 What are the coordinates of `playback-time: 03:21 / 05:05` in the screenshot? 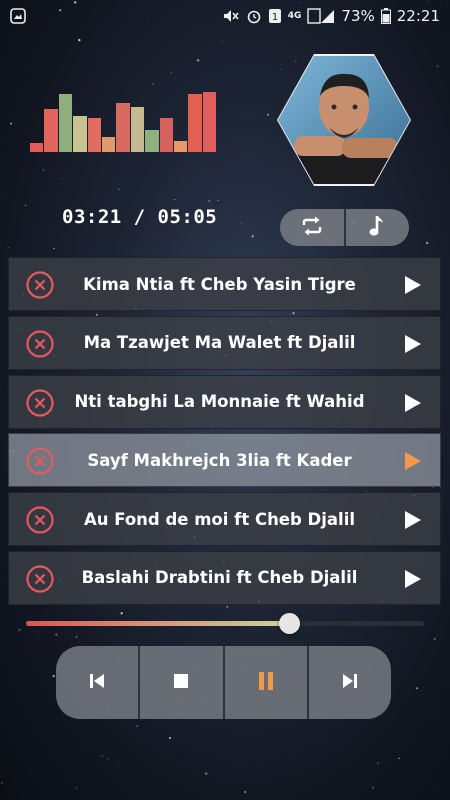 It's located at (140, 217).